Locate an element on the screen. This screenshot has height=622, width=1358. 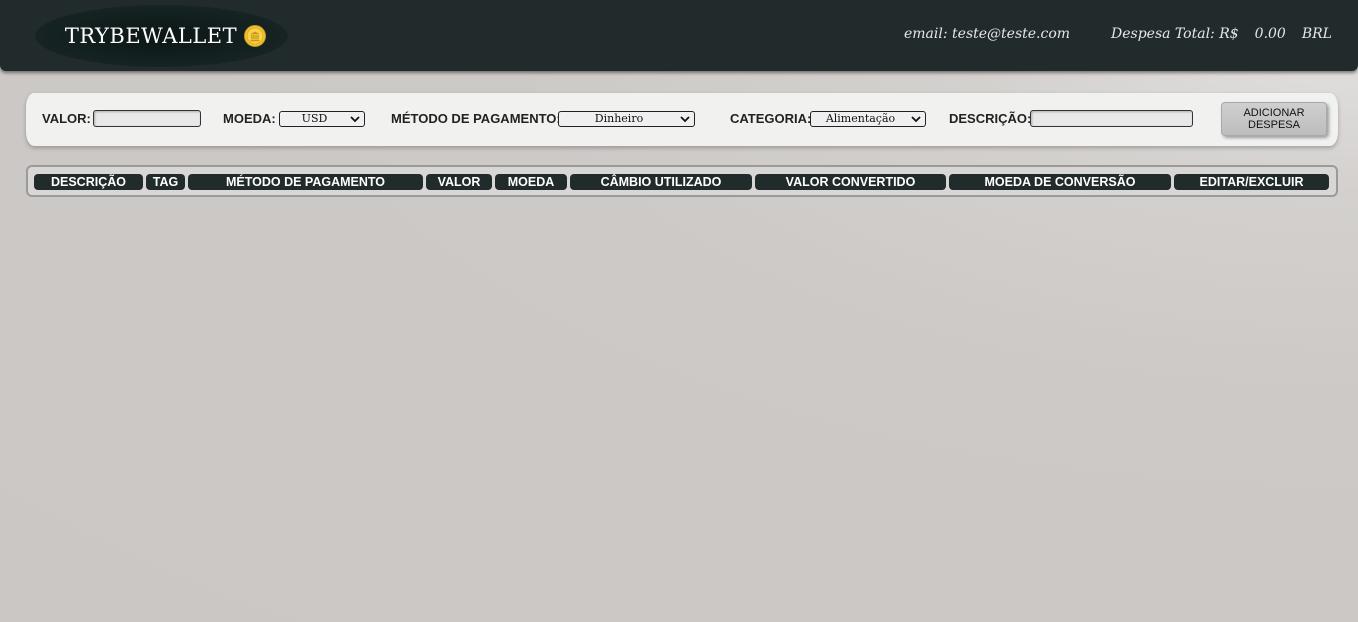
total-expense-label: Despesa Total: R$ is located at coordinates (1175, 34).